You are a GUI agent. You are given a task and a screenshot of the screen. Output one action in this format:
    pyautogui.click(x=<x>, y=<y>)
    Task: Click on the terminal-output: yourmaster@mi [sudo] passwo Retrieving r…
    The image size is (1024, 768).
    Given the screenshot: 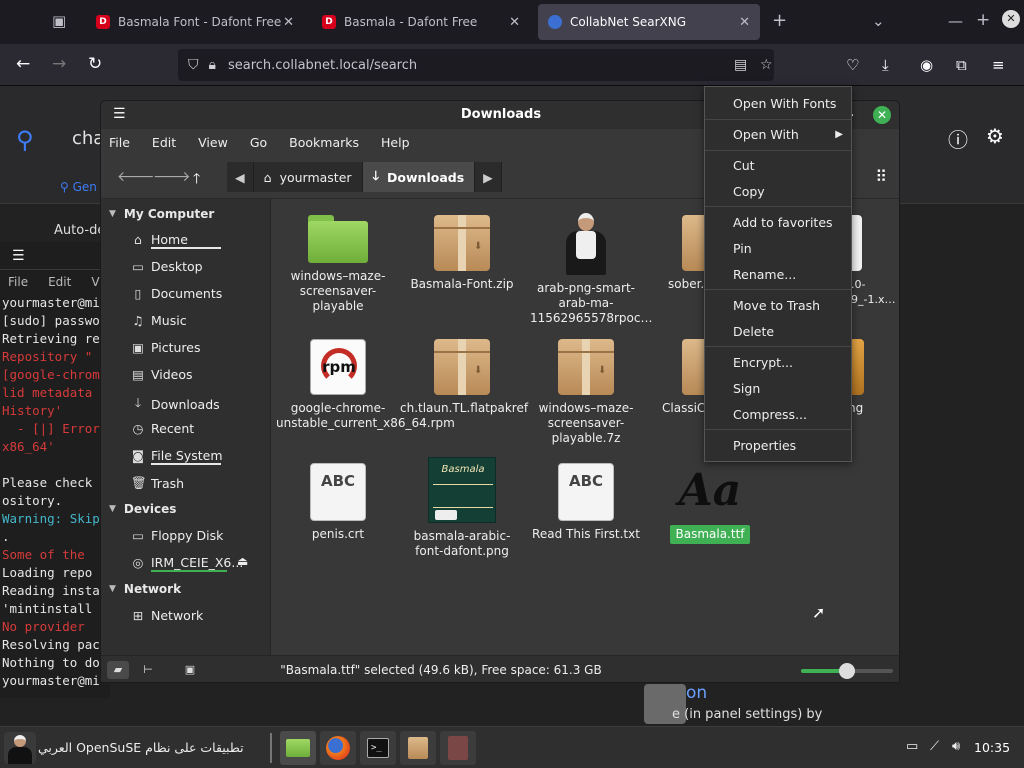 What is the action you would take?
    pyautogui.click(x=55, y=492)
    